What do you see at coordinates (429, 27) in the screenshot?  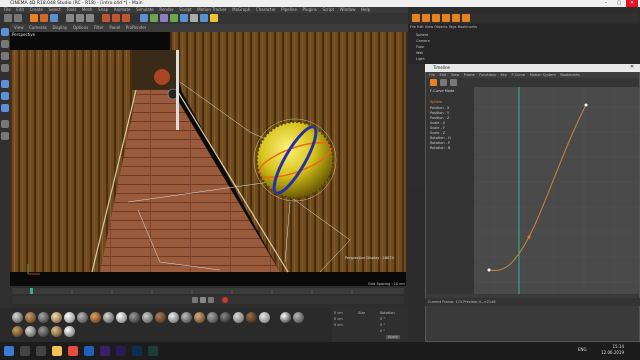 I see `om-menu-view: View` at bounding box center [429, 27].